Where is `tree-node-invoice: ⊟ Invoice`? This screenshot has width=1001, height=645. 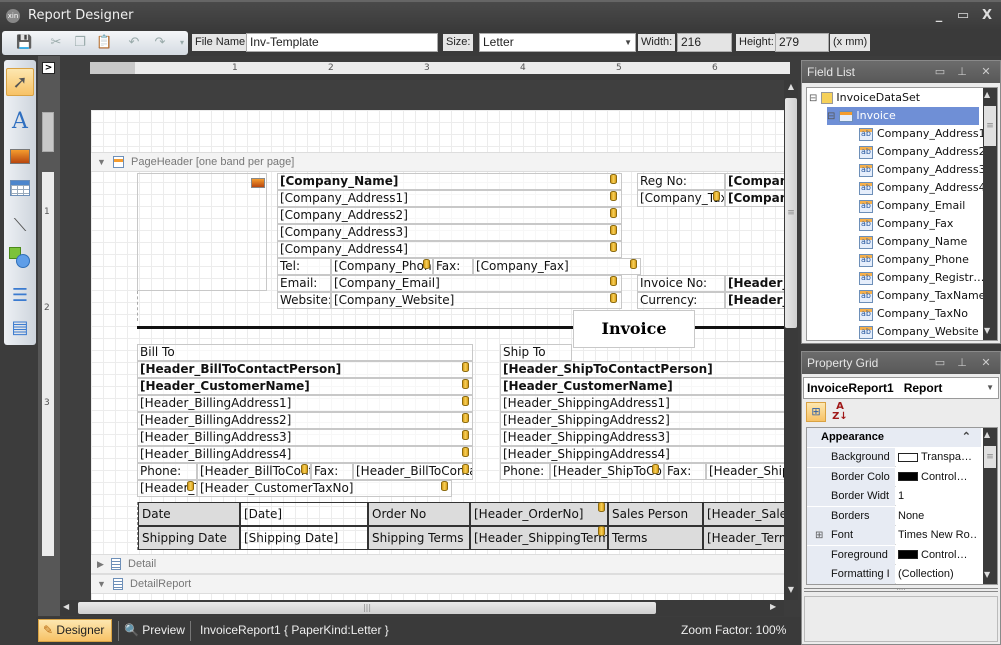
tree-node-invoice: ⊟ Invoice is located at coordinates (903, 116).